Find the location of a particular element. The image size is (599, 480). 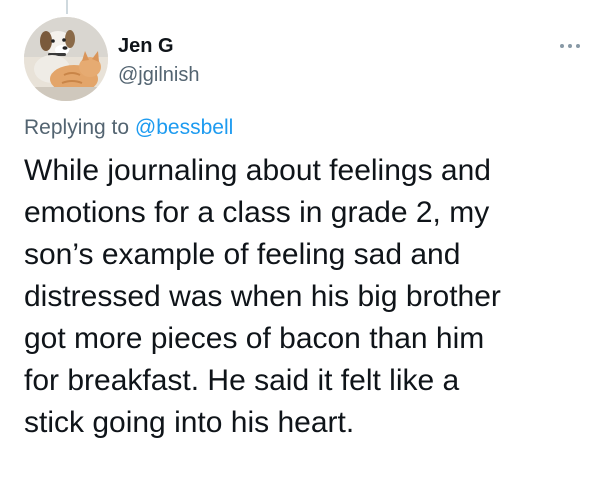

replying-to-line: Replying to @bessbell is located at coordinates (128, 128).